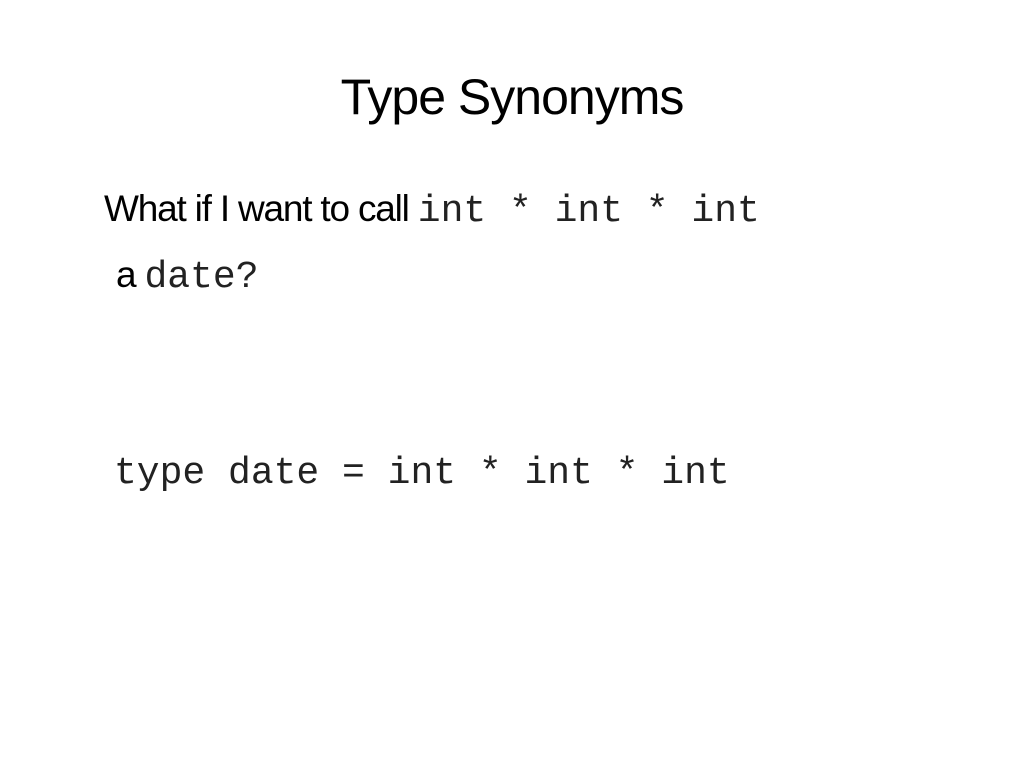 Image resolution: width=1024 pixels, height=768 pixels. I want to click on code-example-line: type date = int * int * int, so click(422, 472).